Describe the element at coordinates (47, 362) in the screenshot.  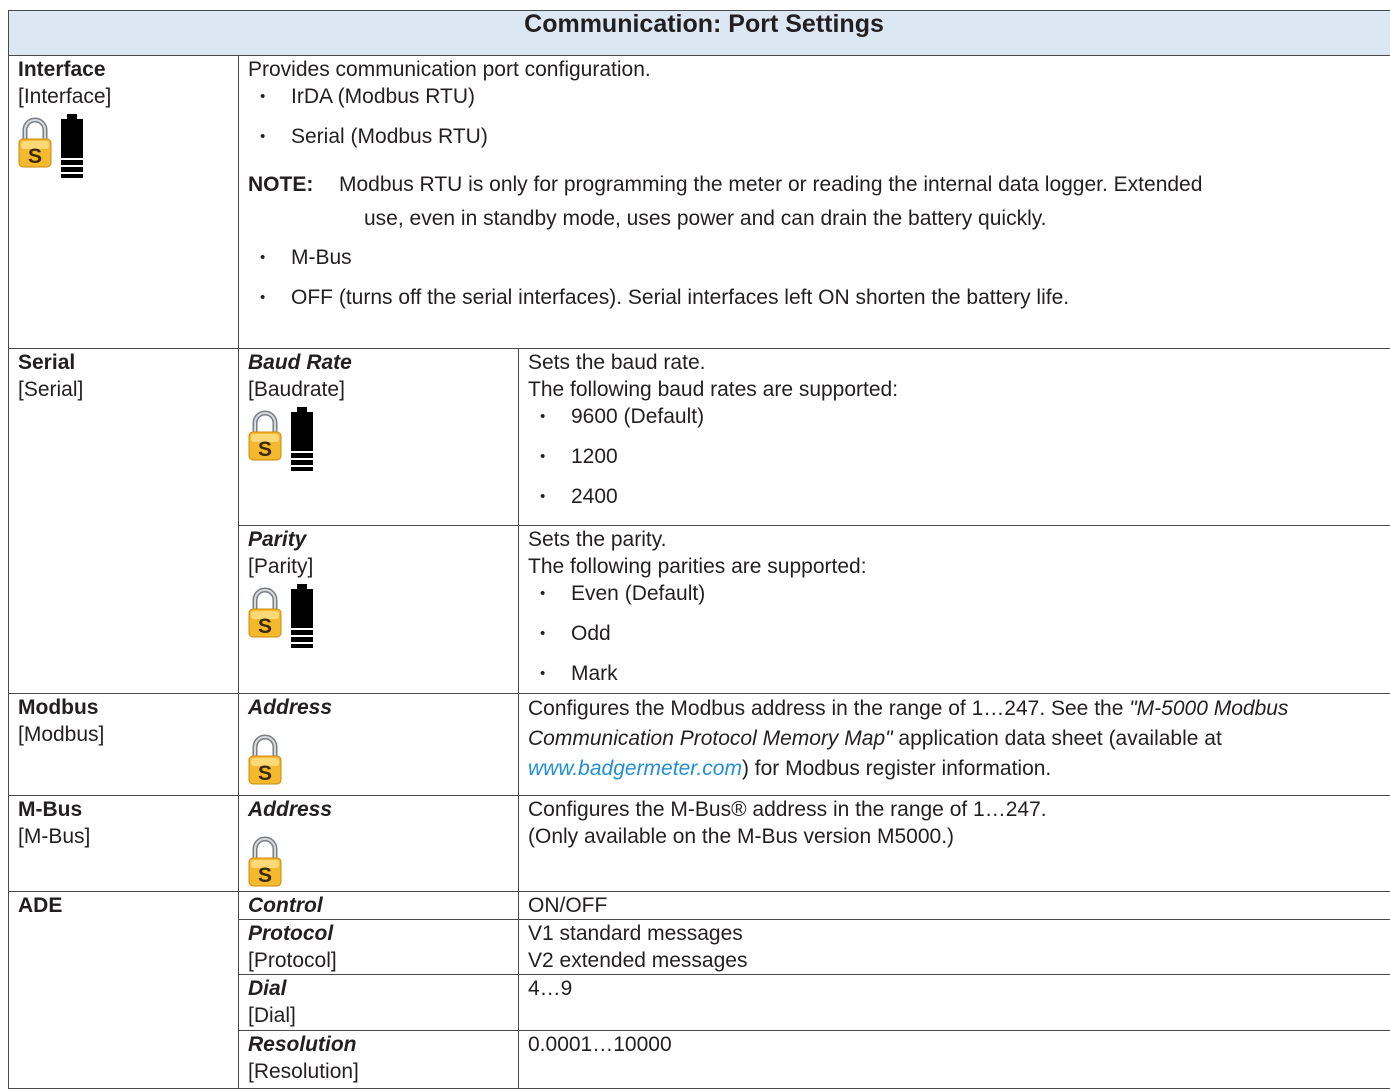
I see `serial-name: Serial` at that location.